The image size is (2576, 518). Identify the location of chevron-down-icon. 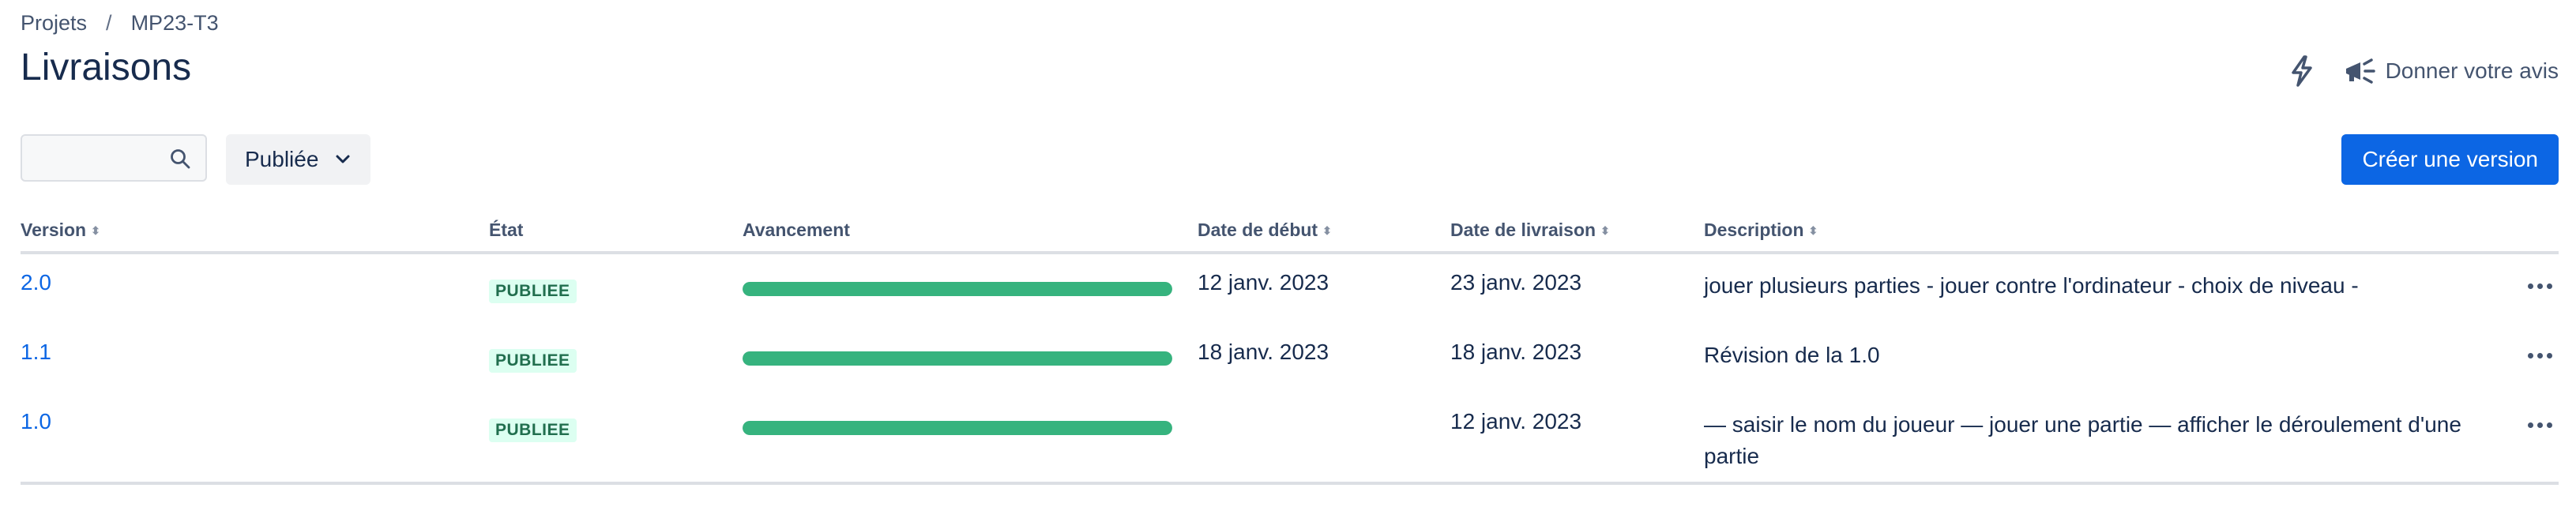
(343, 159).